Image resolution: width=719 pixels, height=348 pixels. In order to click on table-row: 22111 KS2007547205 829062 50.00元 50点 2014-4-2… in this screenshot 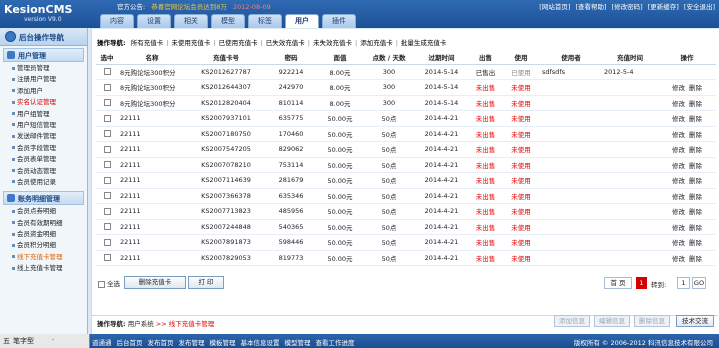, I will do `click(406, 149)`.